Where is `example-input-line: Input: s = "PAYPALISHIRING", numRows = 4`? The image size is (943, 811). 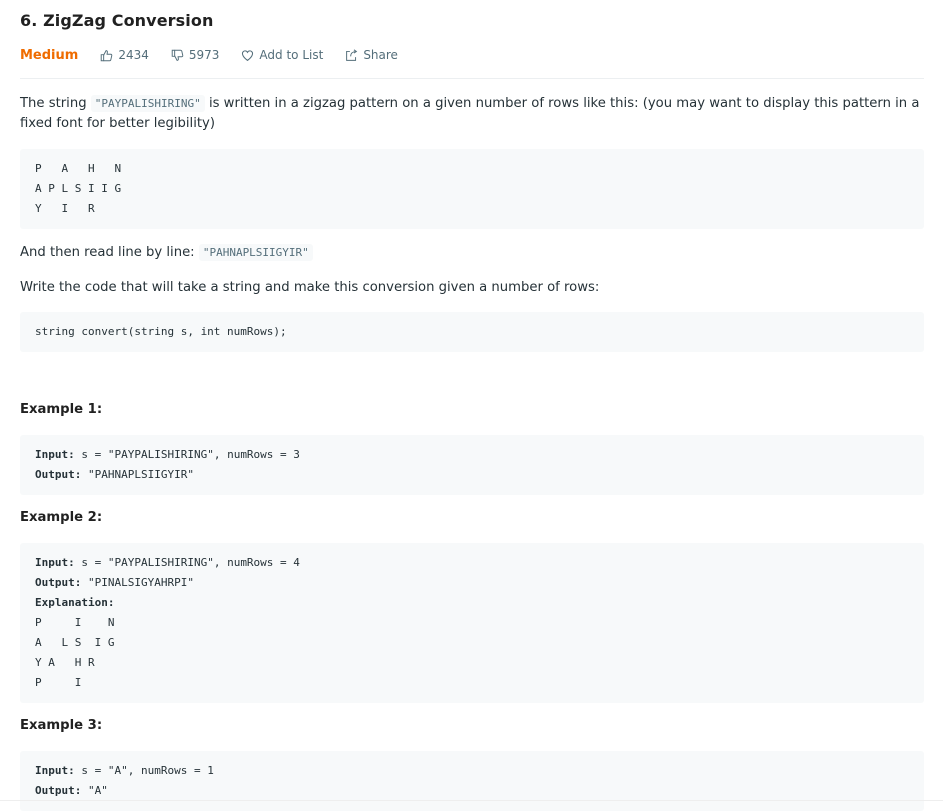
example-input-line: Input: s = "PAYPALISHIRING", numRows = 4 is located at coordinates (472, 563).